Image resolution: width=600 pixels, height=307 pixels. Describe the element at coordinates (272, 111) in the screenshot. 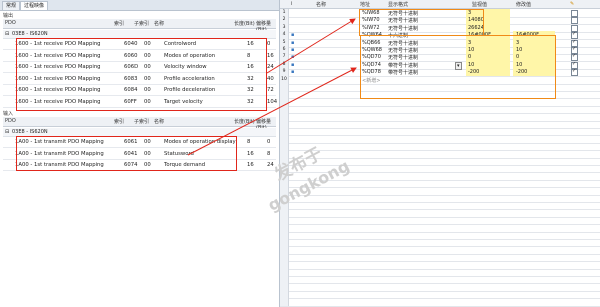

I see `arrow-input-to-outputs` at that location.